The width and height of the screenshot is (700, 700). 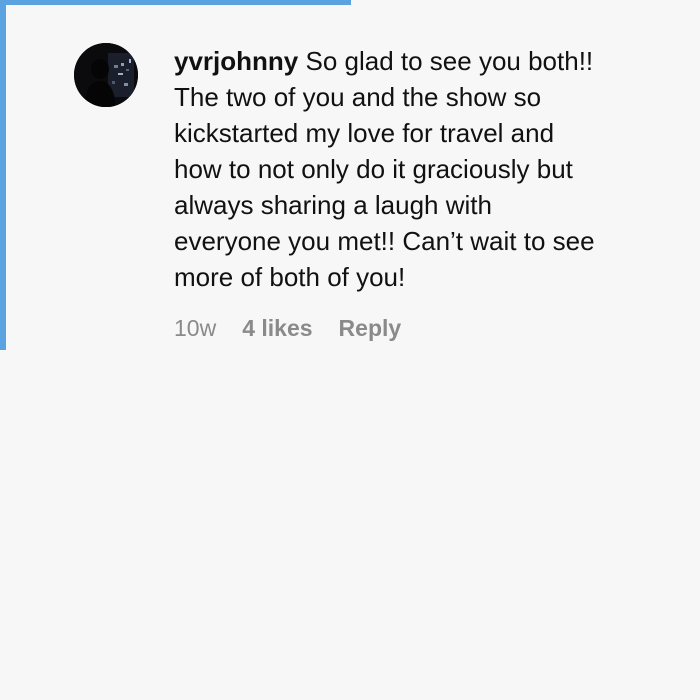 I want to click on reply-button: Reply, so click(x=370, y=328).